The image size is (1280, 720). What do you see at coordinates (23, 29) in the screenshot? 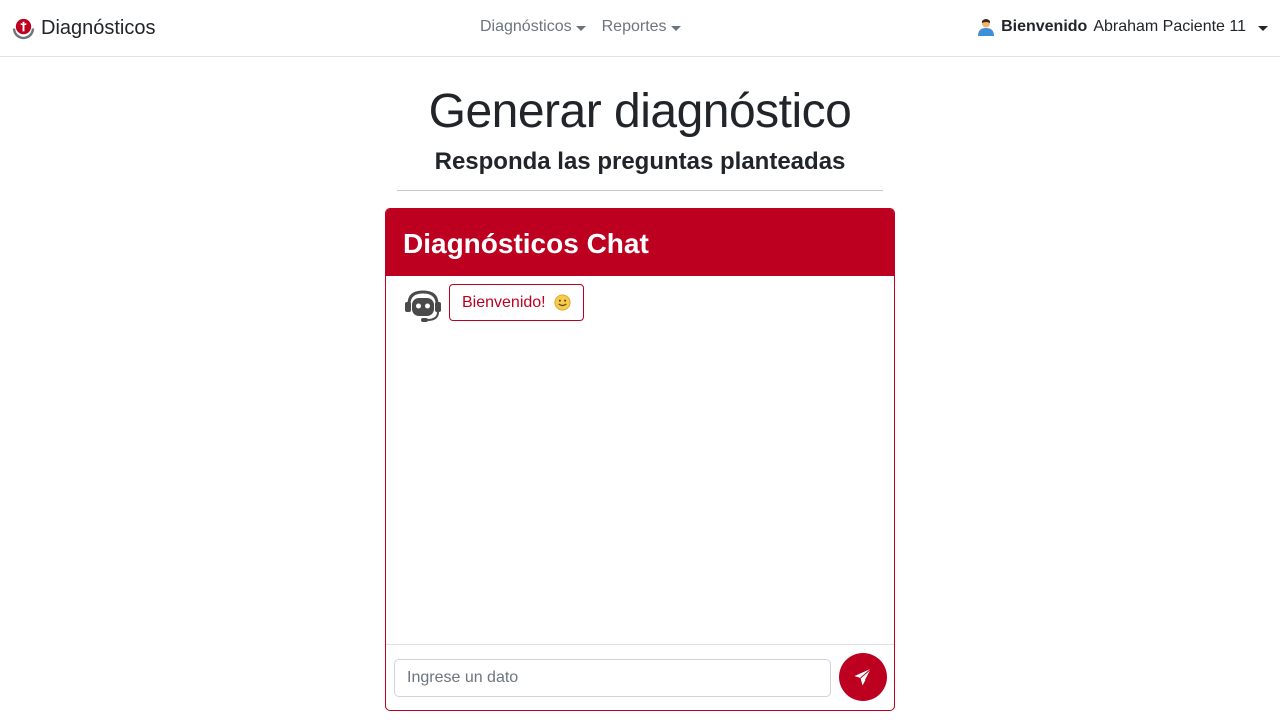
I see `medical-hands-logo-icon` at bounding box center [23, 29].